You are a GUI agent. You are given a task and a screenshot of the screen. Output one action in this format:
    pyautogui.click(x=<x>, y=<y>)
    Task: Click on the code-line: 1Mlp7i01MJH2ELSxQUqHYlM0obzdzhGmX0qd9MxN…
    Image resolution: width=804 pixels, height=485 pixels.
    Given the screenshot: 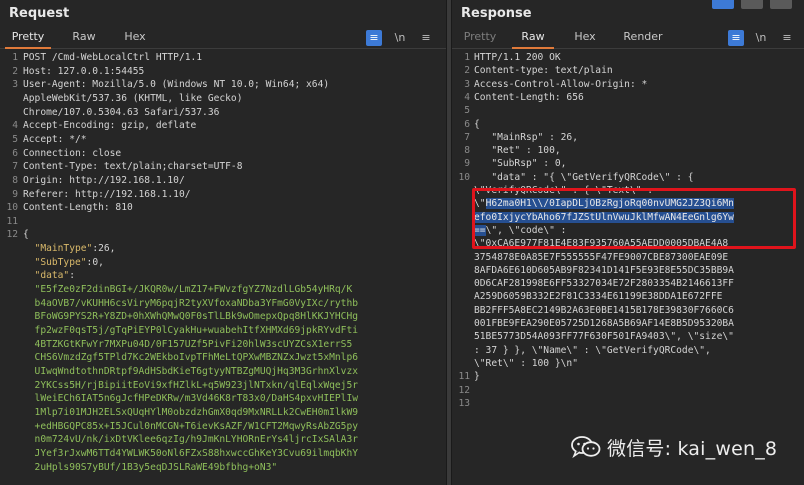 What is the action you would take?
    pyautogui.click(x=190, y=412)
    